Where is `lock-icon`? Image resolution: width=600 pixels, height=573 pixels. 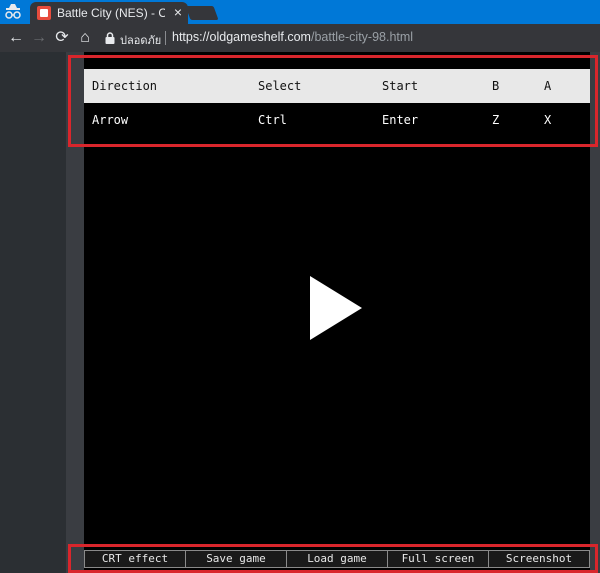
lock-icon is located at coordinates (110, 38).